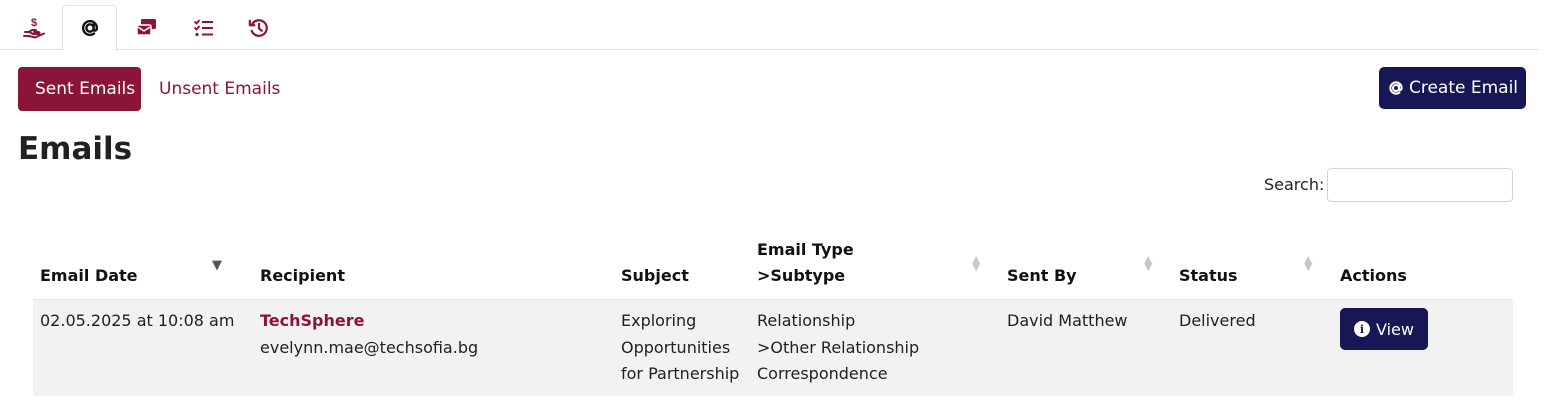 The width and height of the screenshot is (1547, 407). I want to click on cell-subject: Exploring Opportunities for Partnership, so click(680, 348).